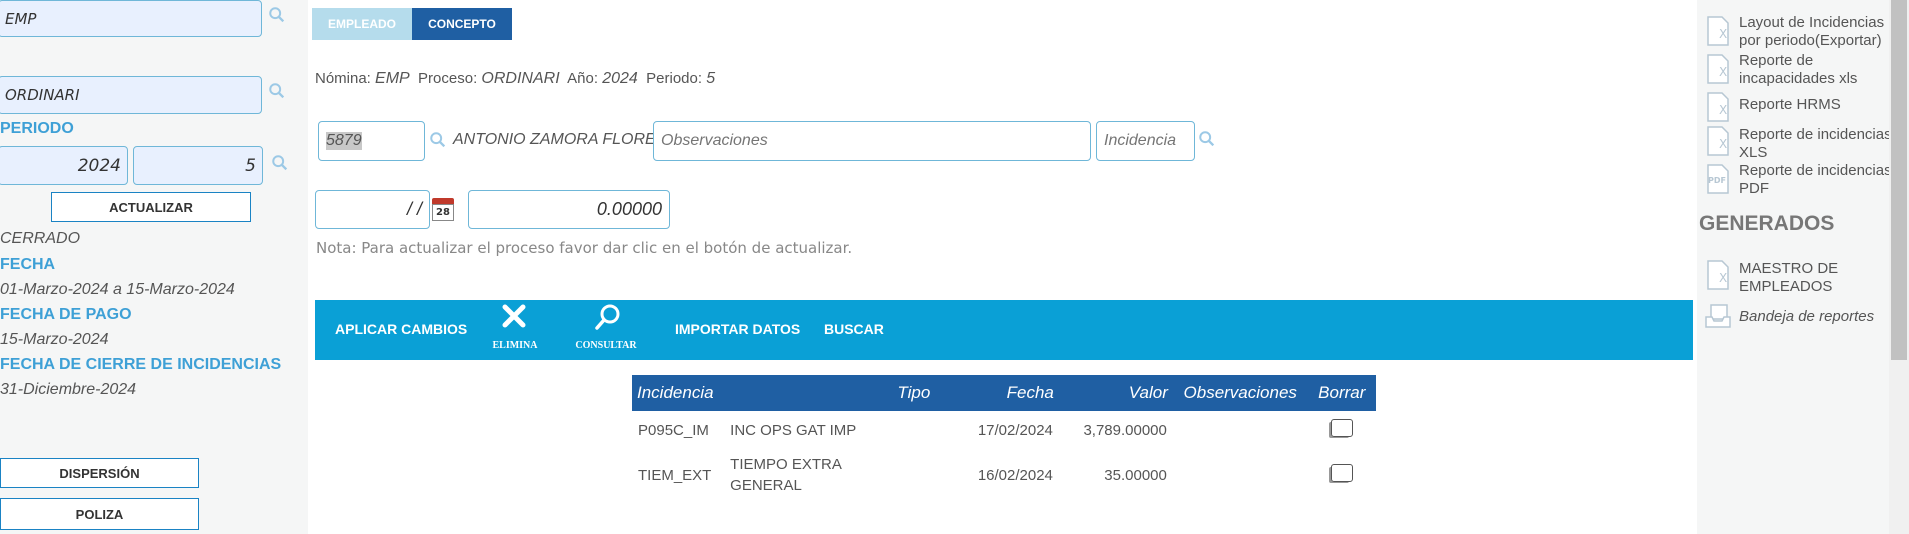  Describe the element at coordinates (64, 165) in the screenshot. I see `year-input: 2024` at that location.